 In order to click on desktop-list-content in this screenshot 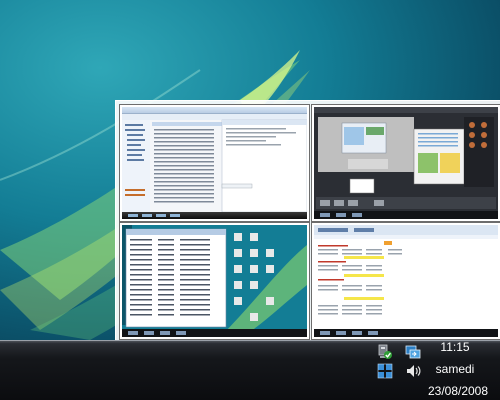, I will do `click(214, 281)`.